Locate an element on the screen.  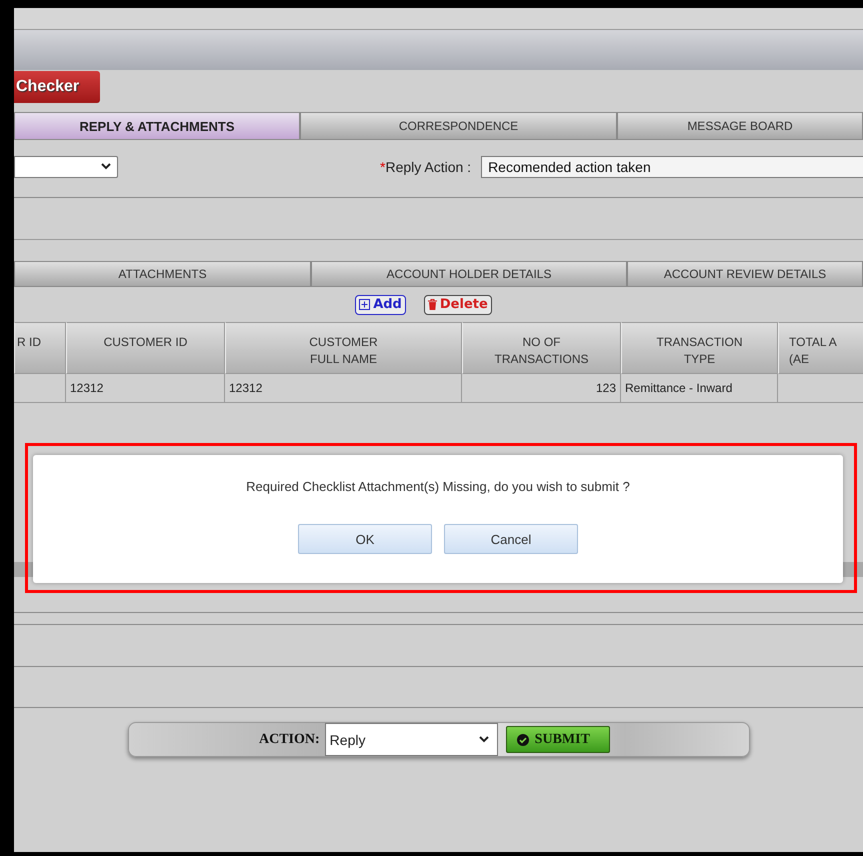
reply-action-field: Recomended action taken is located at coordinates (672, 167).